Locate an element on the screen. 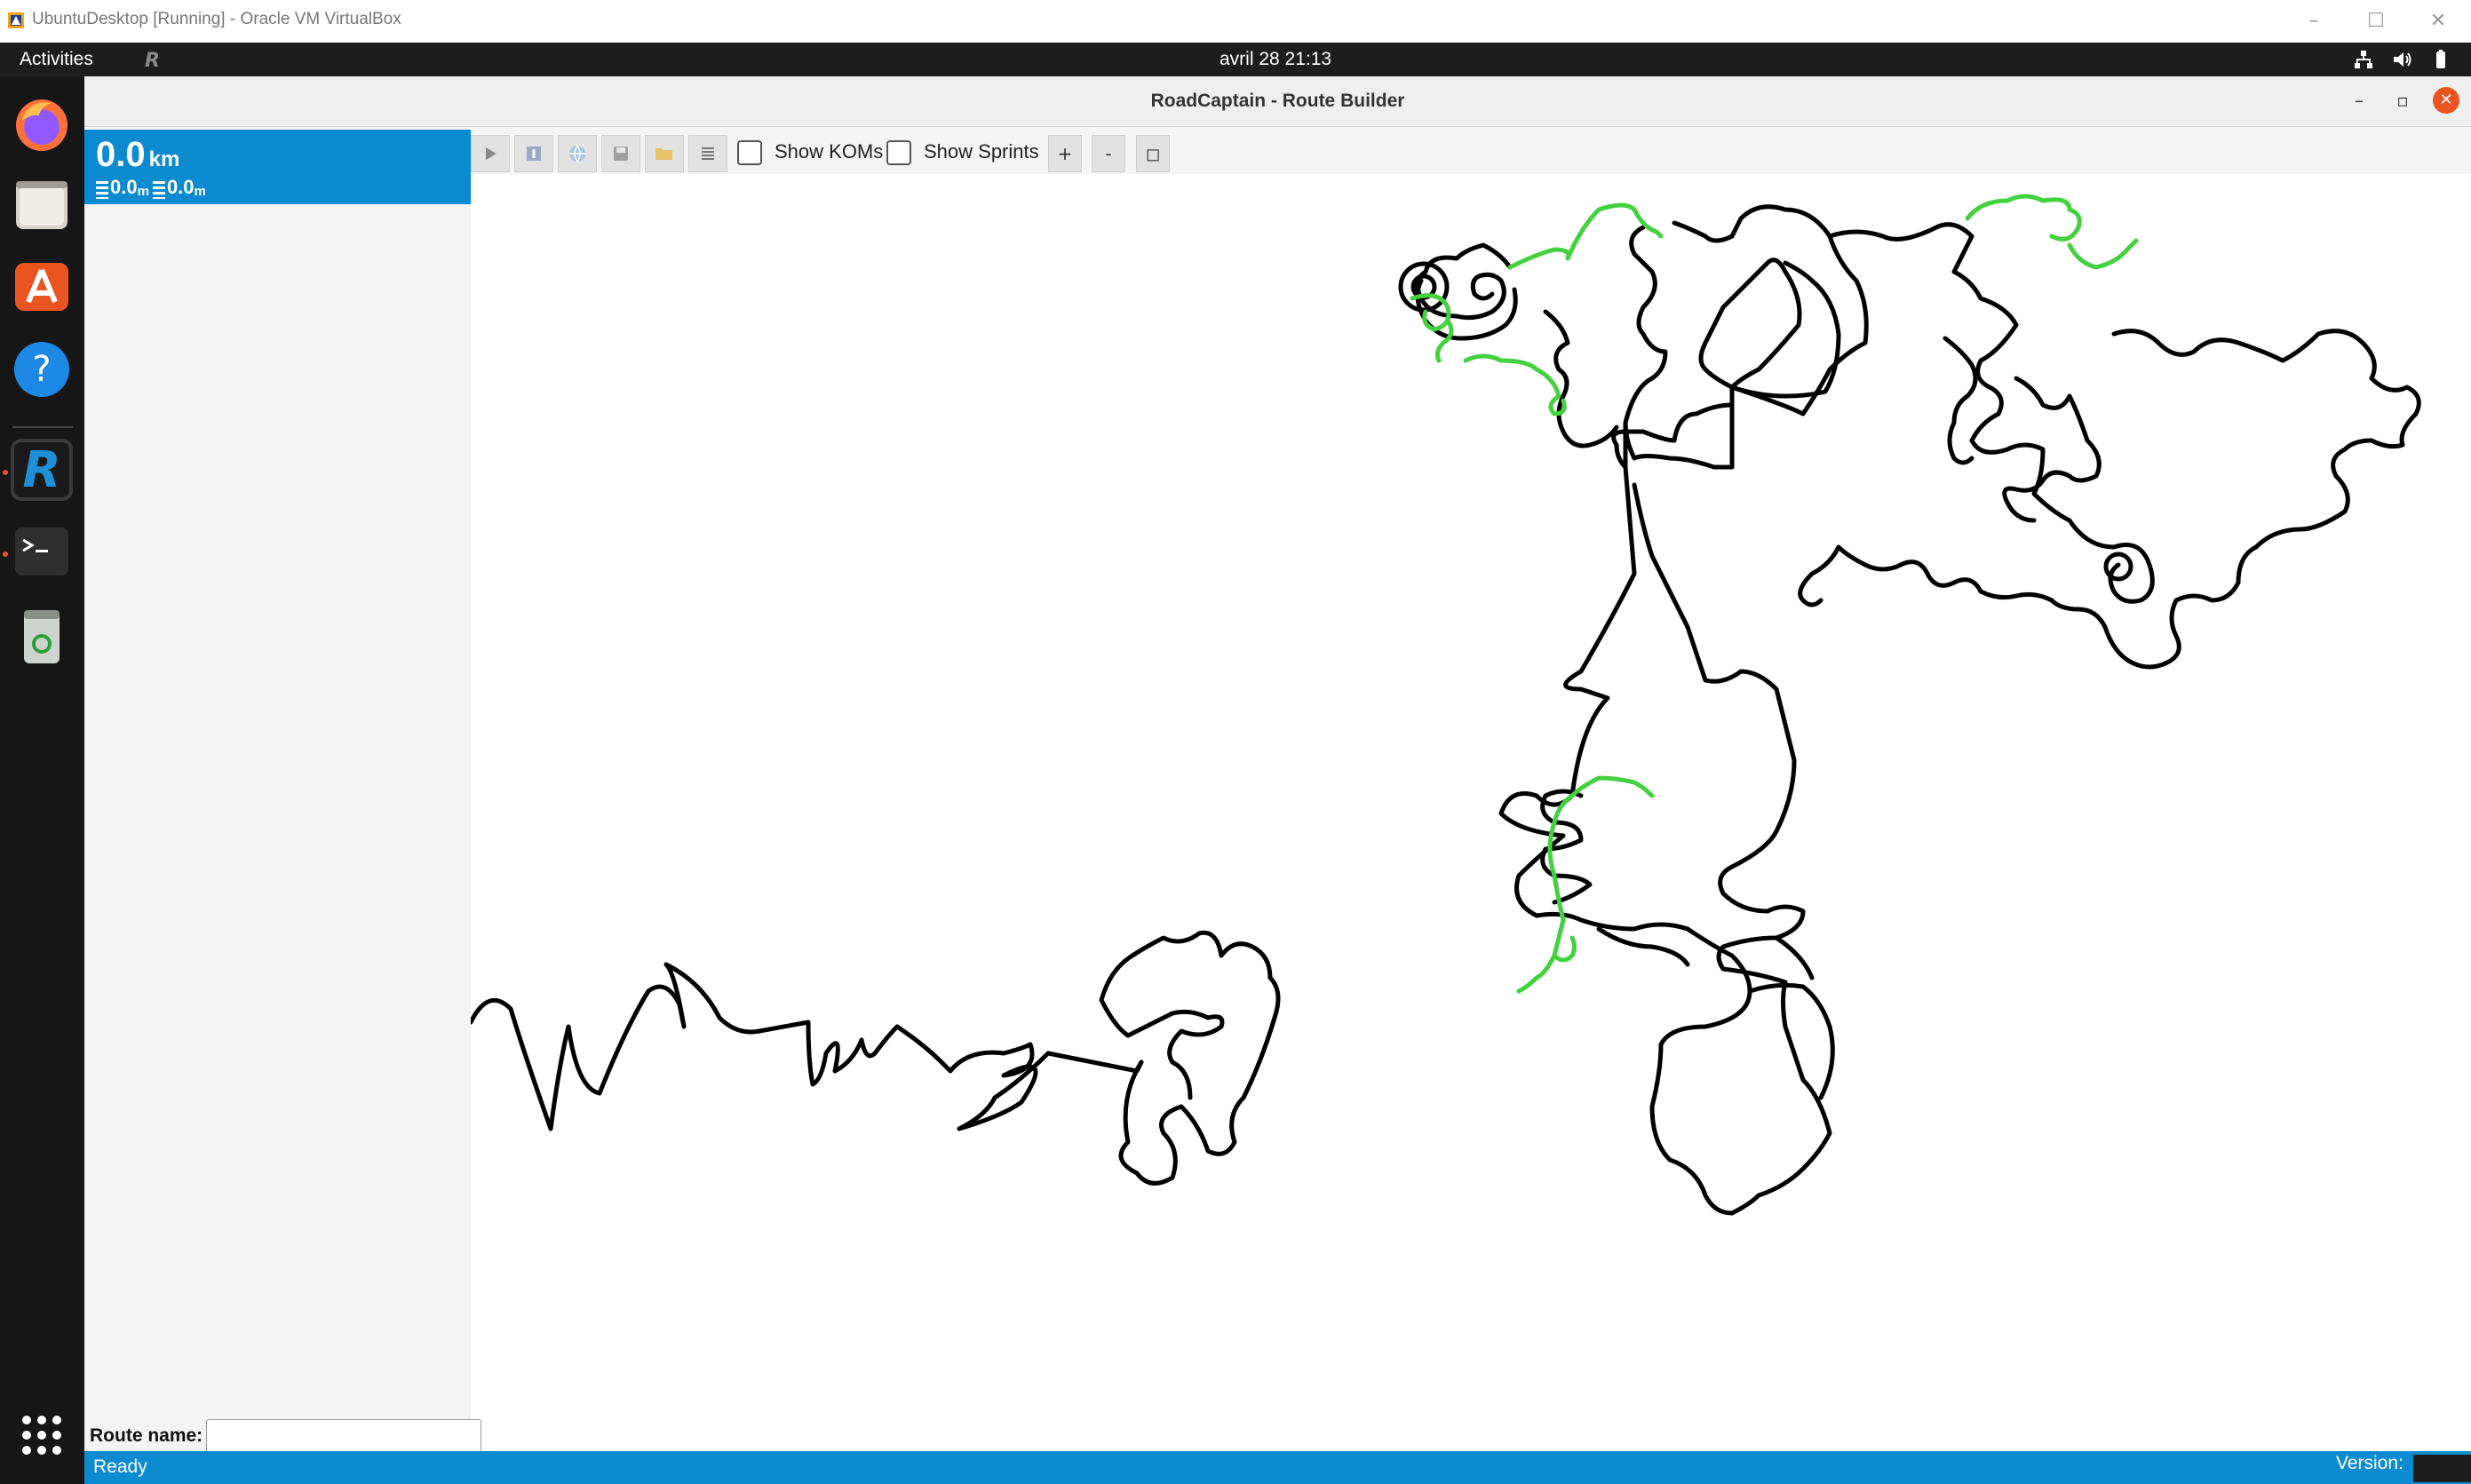 This screenshot has height=1484, width=2471. world-select-button is located at coordinates (578, 153).